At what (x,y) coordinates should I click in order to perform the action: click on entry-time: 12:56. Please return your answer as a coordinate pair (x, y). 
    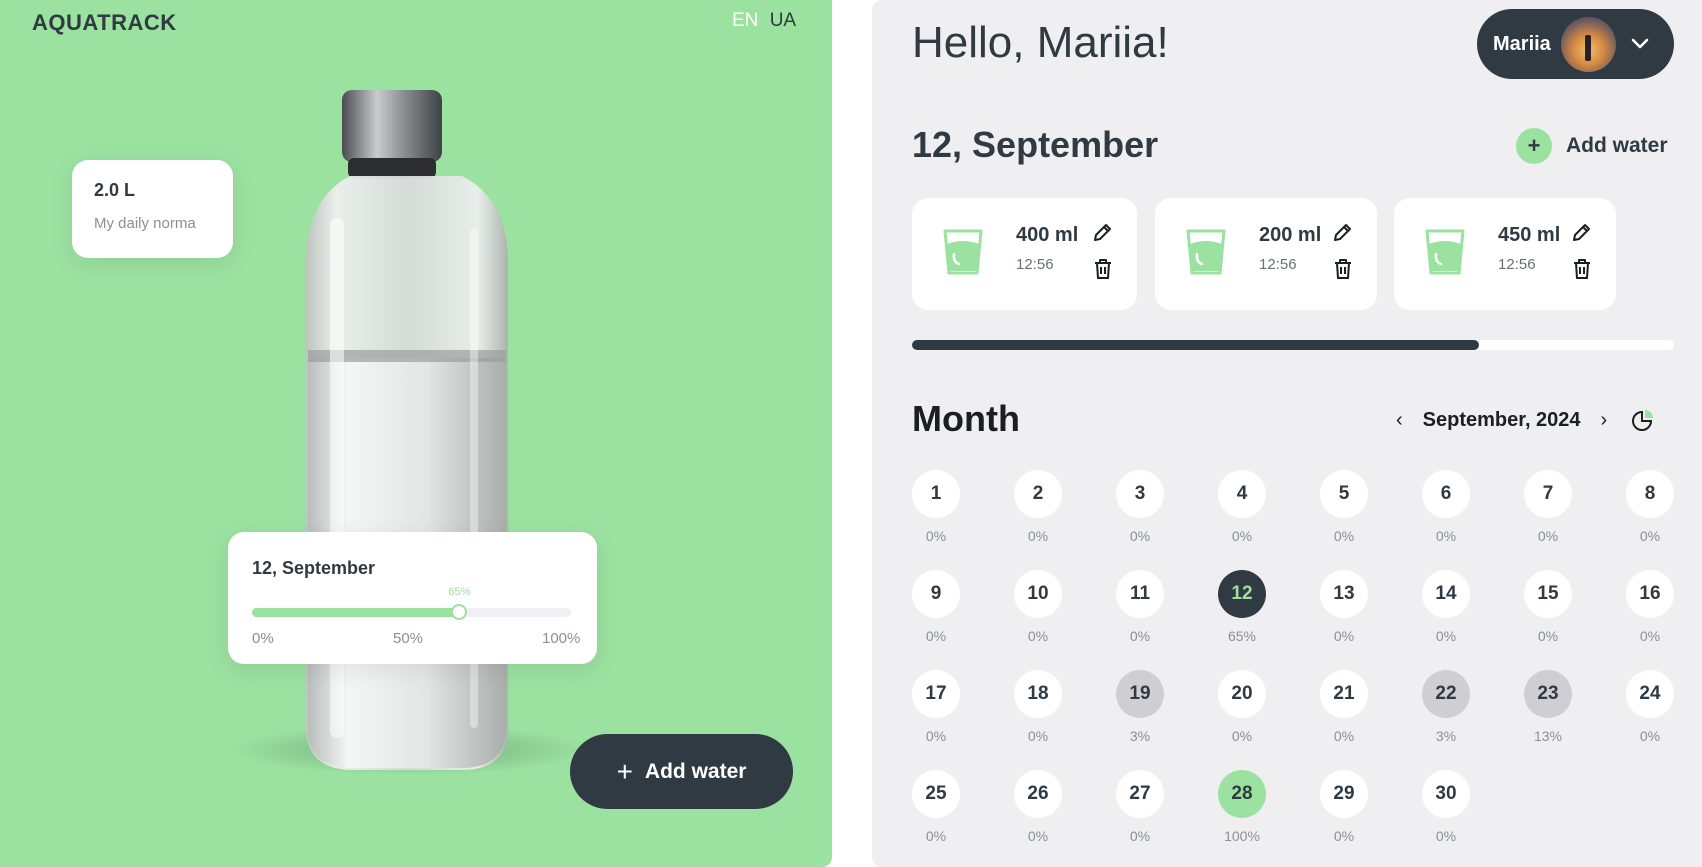
    Looking at the image, I should click on (1517, 264).